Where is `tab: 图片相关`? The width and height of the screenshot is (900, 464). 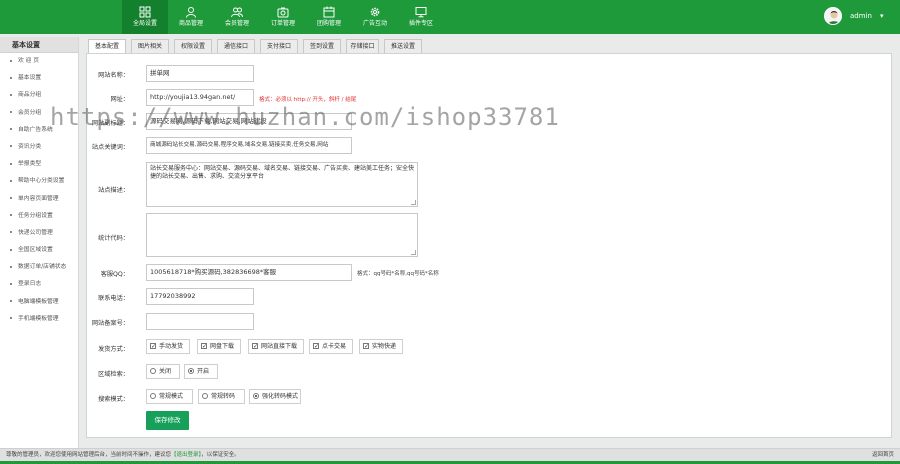
tab: 图片相关 is located at coordinates (150, 46).